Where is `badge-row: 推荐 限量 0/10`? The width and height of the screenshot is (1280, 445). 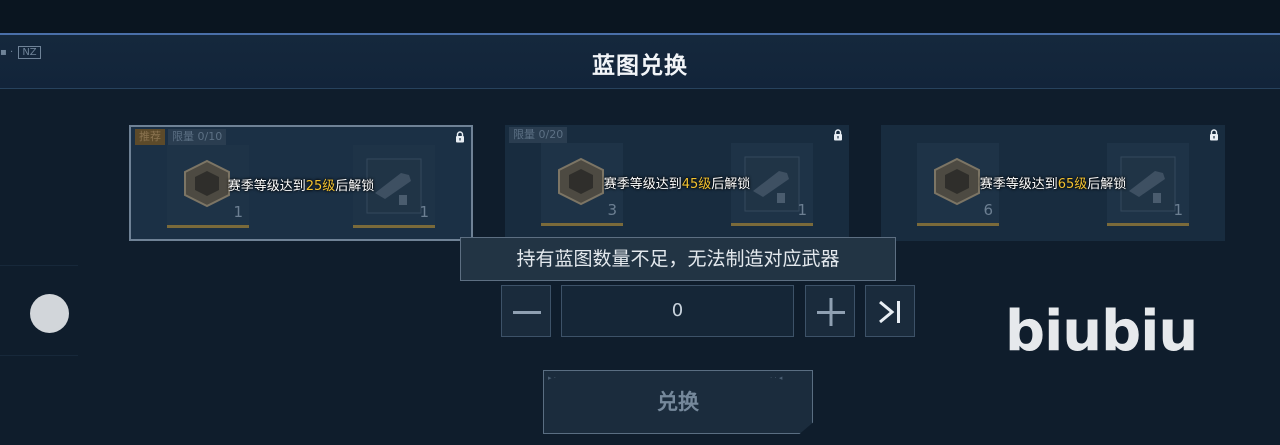
badge-row: 推荐 限量 0/10 is located at coordinates (181, 137).